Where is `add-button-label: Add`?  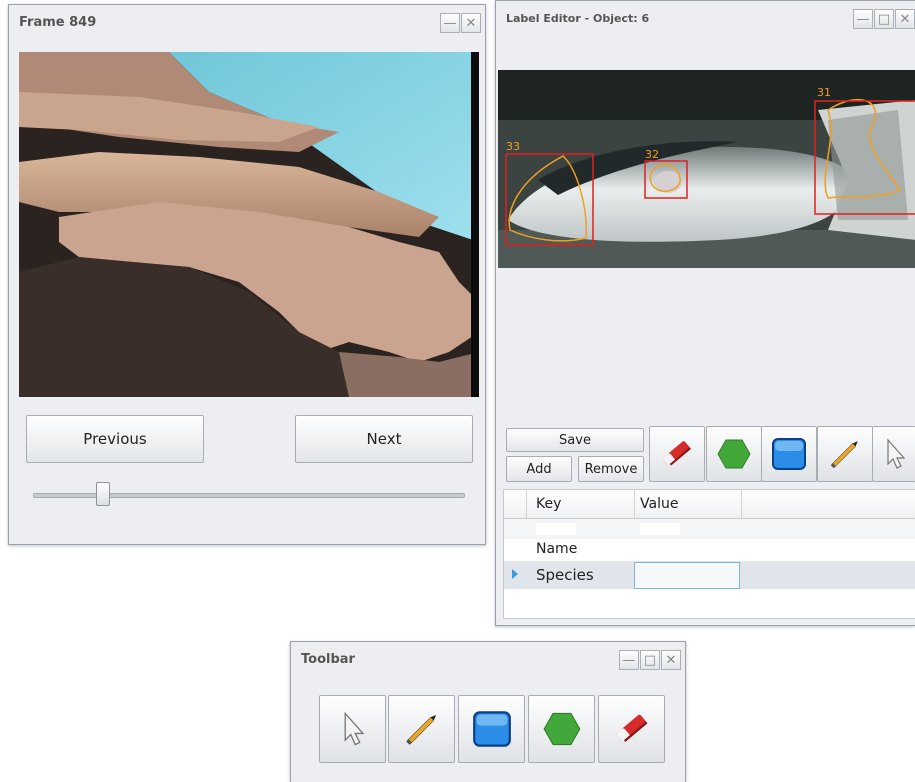 add-button-label: Add is located at coordinates (539, 469).